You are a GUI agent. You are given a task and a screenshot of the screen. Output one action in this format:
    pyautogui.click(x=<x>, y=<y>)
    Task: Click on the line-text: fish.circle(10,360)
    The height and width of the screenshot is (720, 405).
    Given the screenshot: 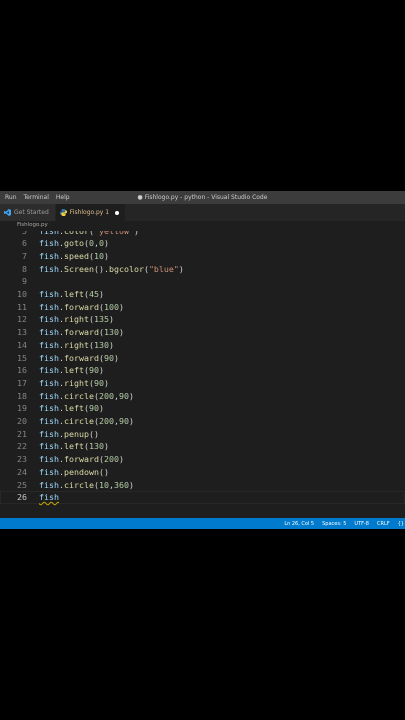 What is the action you would take?
    pyautogui.click(x=86, y=485)
    